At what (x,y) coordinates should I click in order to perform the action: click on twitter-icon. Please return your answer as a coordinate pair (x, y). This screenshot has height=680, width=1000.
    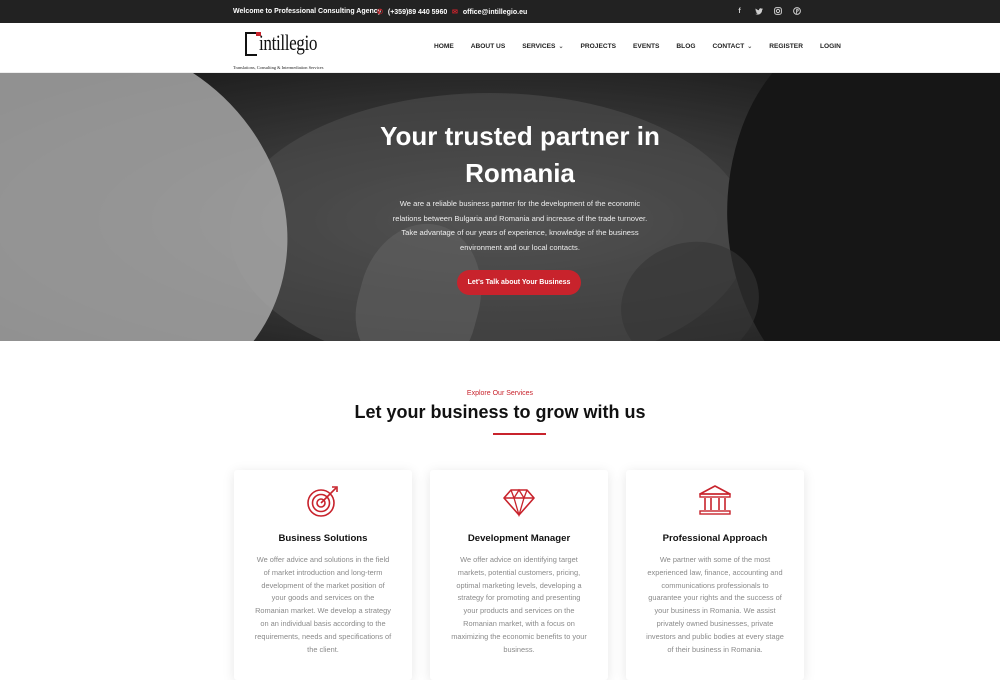
    Looking at the image, I should click on (758, 11).